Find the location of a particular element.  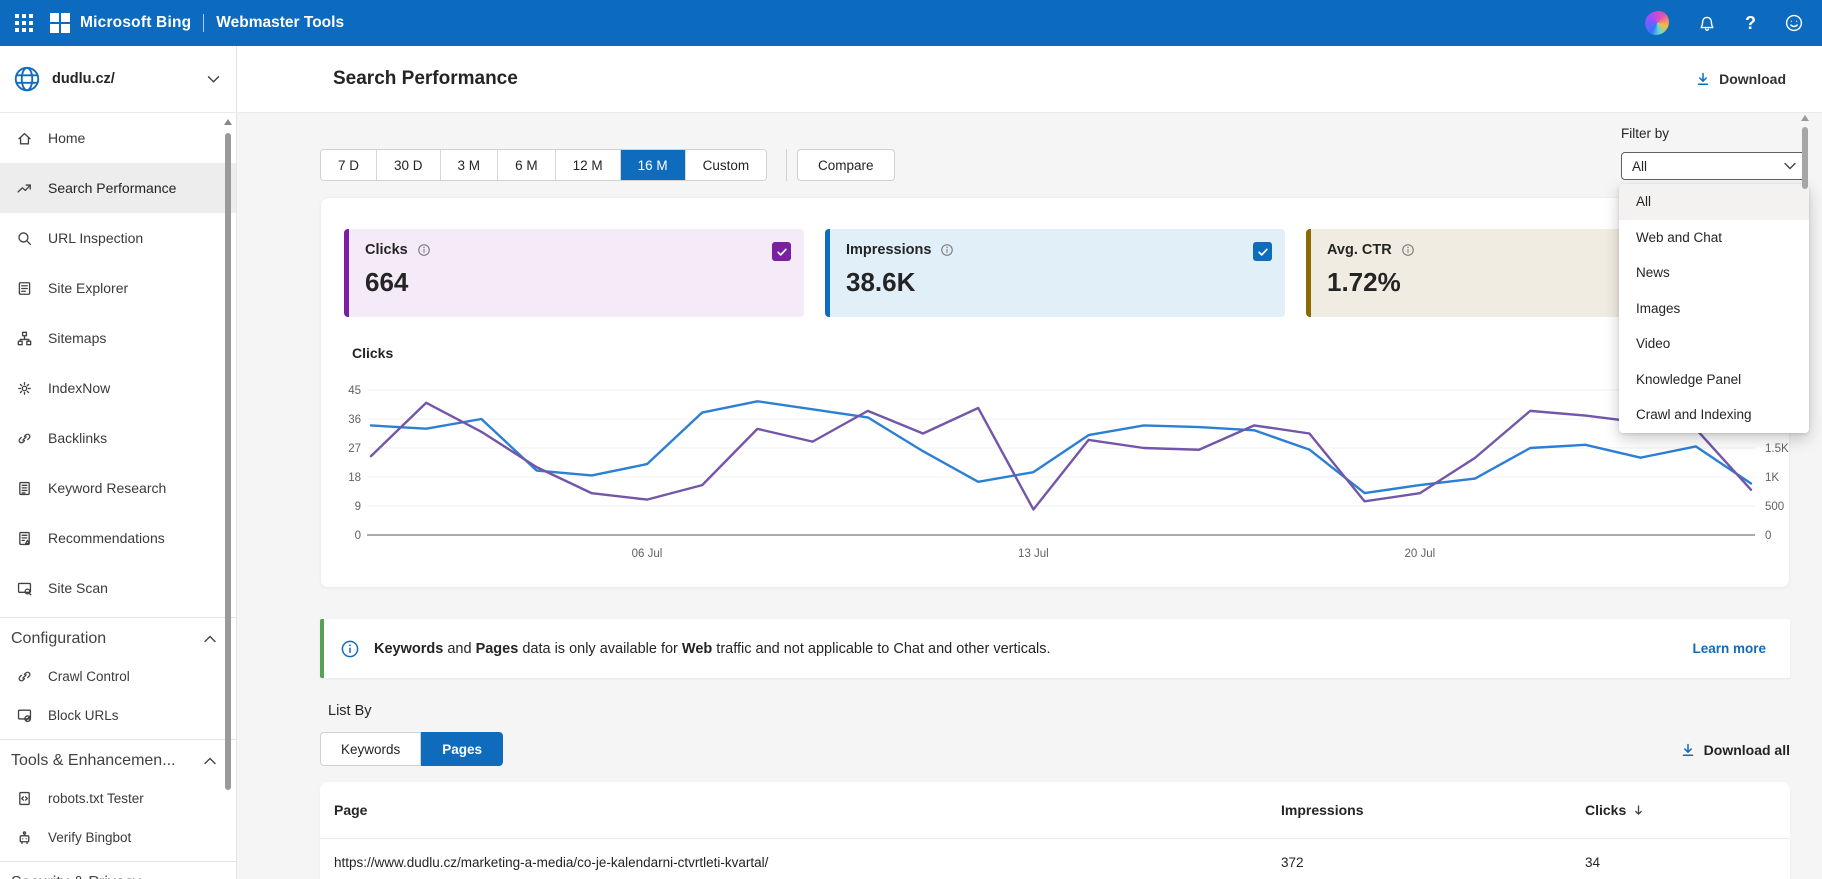

sitemap-icon is located at coordinates (25, 338).